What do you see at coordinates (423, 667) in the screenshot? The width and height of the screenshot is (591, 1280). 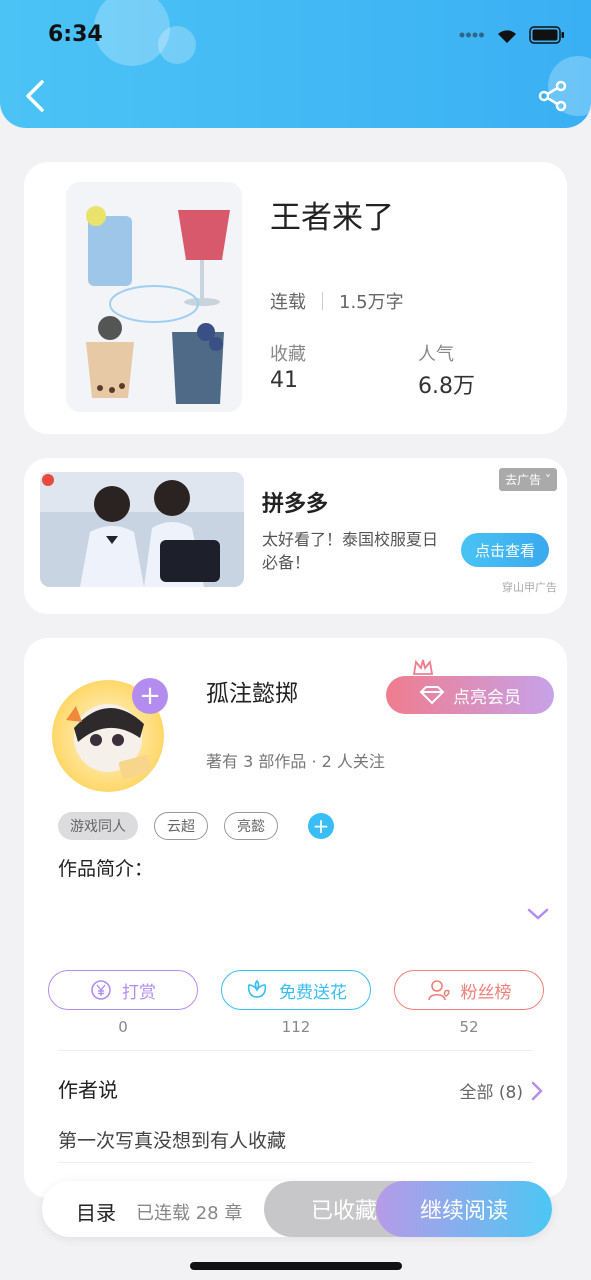 I see `crown-icon` at bounding box center [423, 667].